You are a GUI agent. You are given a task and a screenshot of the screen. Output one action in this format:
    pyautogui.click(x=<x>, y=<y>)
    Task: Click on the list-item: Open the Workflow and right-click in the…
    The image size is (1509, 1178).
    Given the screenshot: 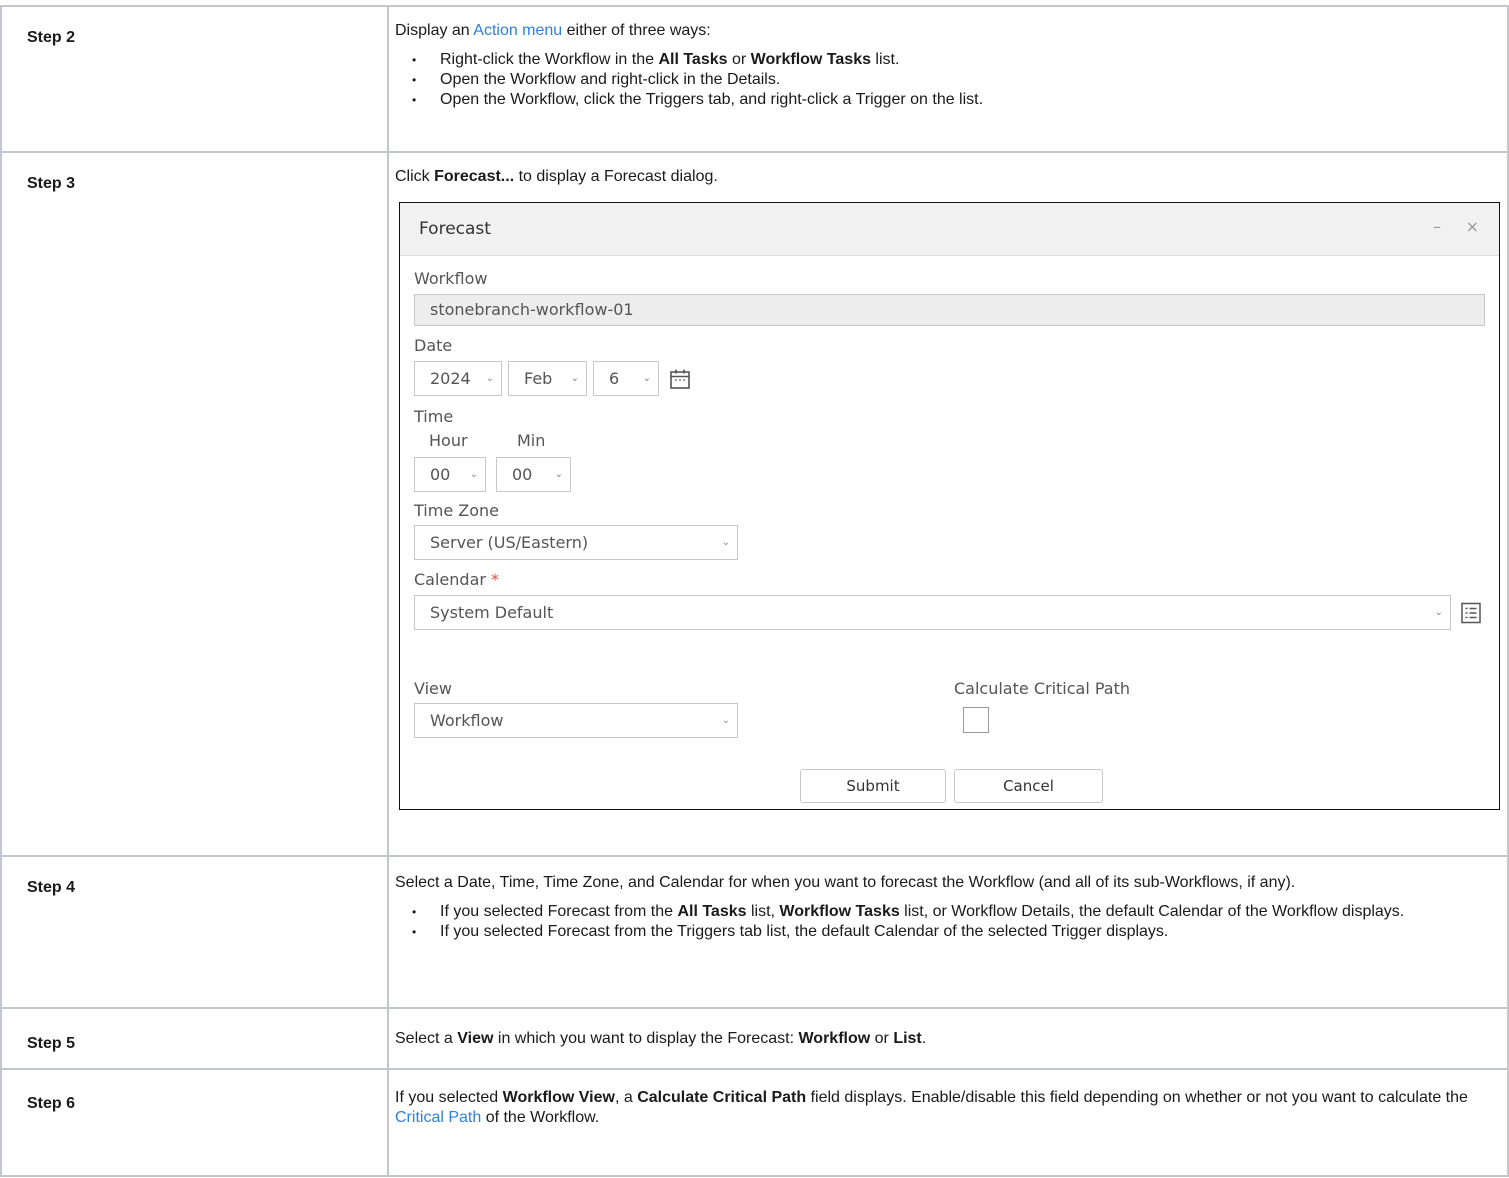 What is the action you would take?
    pyautogui.click(x=948, y=80)
    